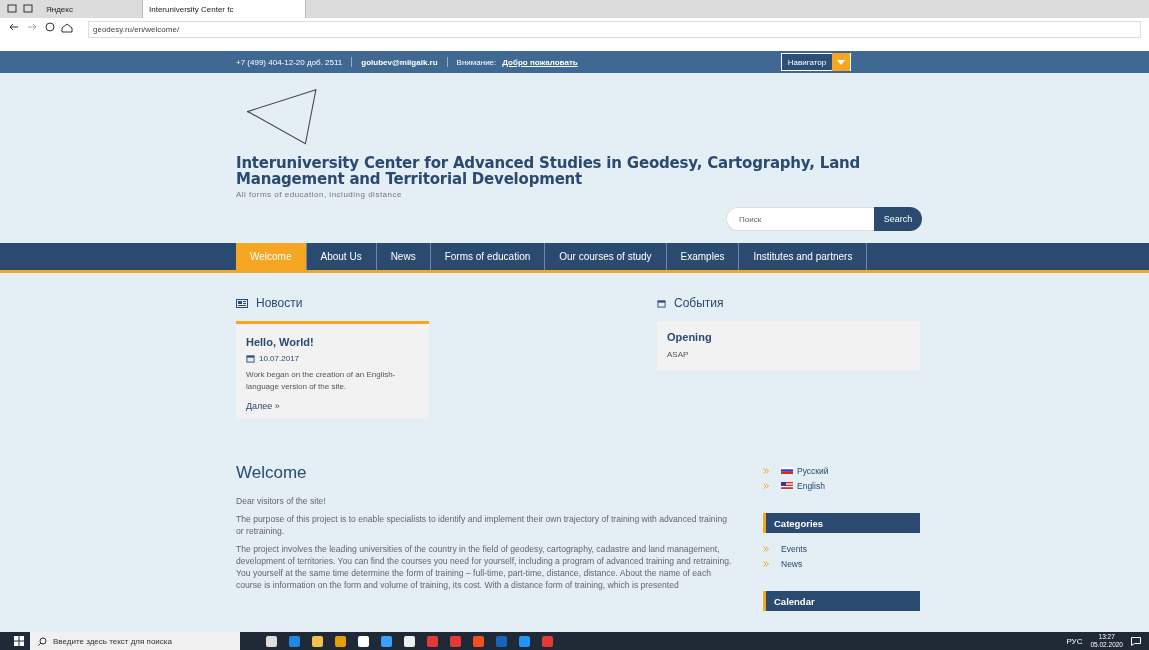  Describe the element at coordinates (279, 303) in the screenshot. I see `news-heading: Новости` at that location.